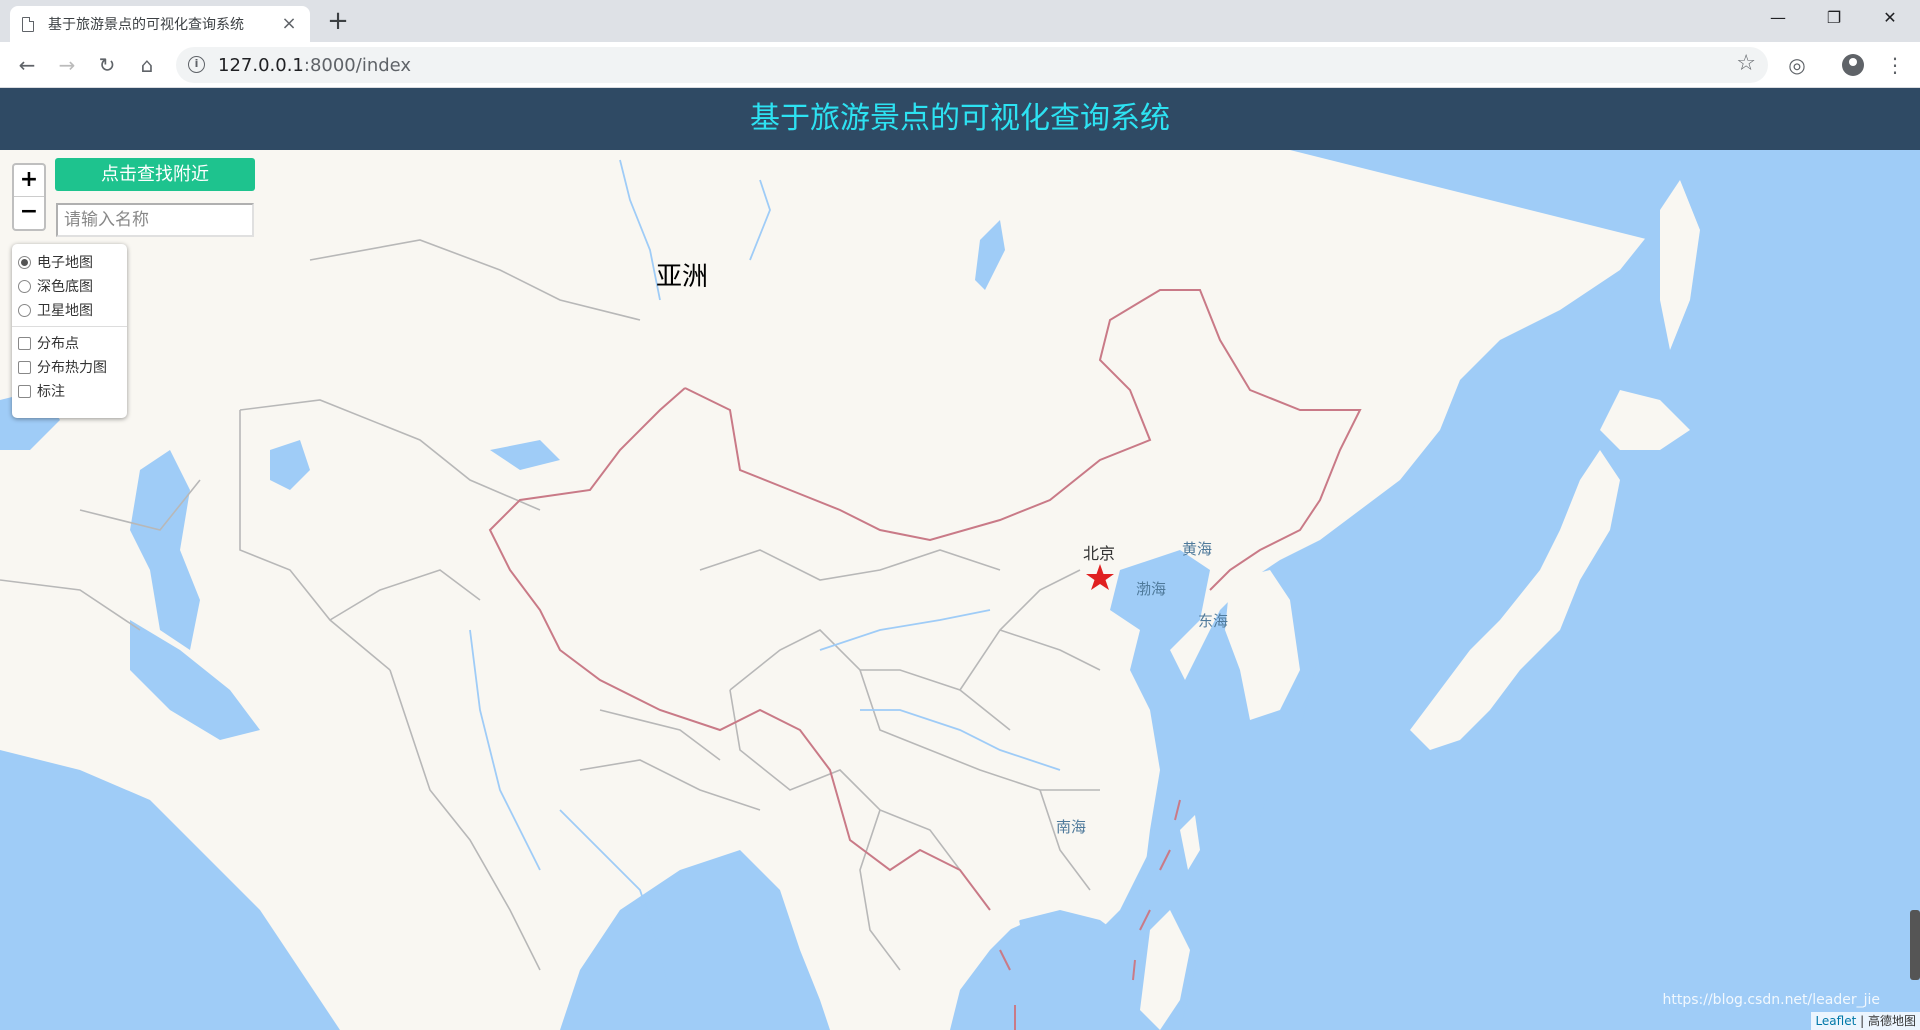 The width and height of the screenshot is (1920, 1030). I want to click on sea-label: 渤海, so click(1151, 589).